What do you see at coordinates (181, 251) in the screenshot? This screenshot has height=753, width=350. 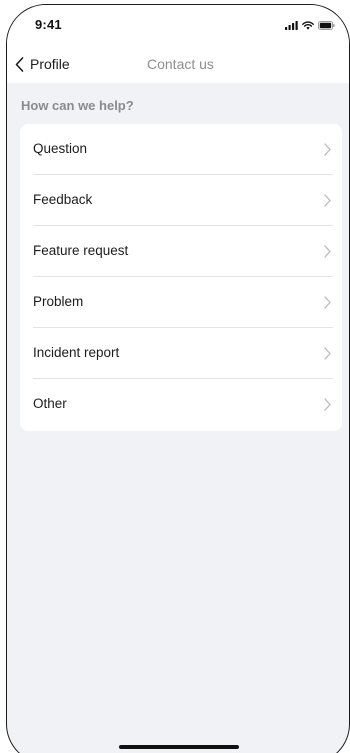 I see `list-item-feature-request: Feature request` at bounding box center [181, 251].